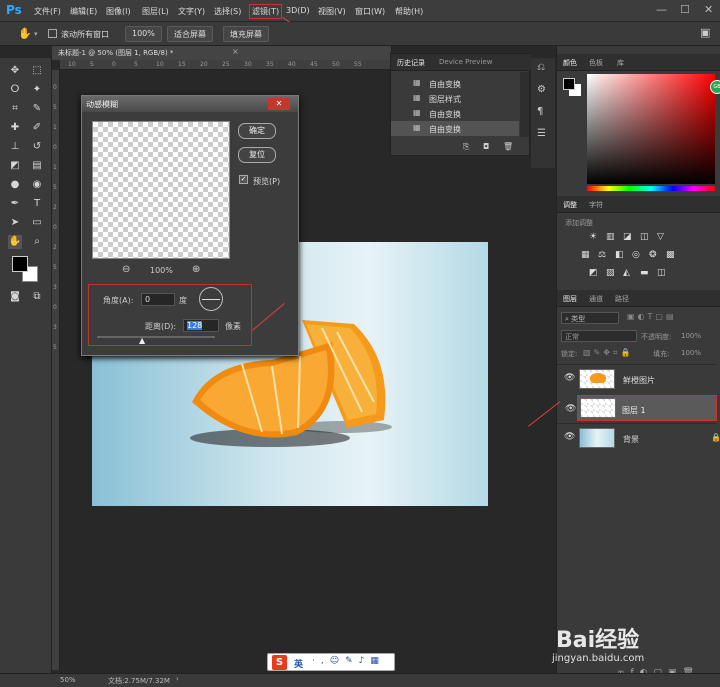 The image size is (720, 687). What do you see at coordinates (37, 109) in the screenshot?
I see `eyedropper-icon: ✎` at bounding box center [37, 109].